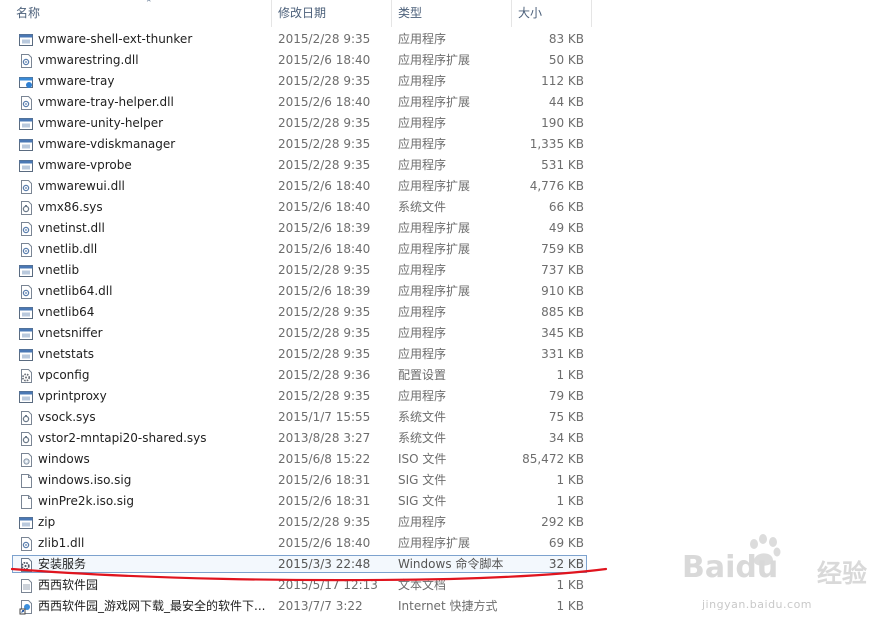 The image size is (890, 627). Describe the element at coordinates (300, 312) in the screenshot. I see `file-row: vnetlib64 2015/2/28 9:35 应用程序 885 KB` at that location.